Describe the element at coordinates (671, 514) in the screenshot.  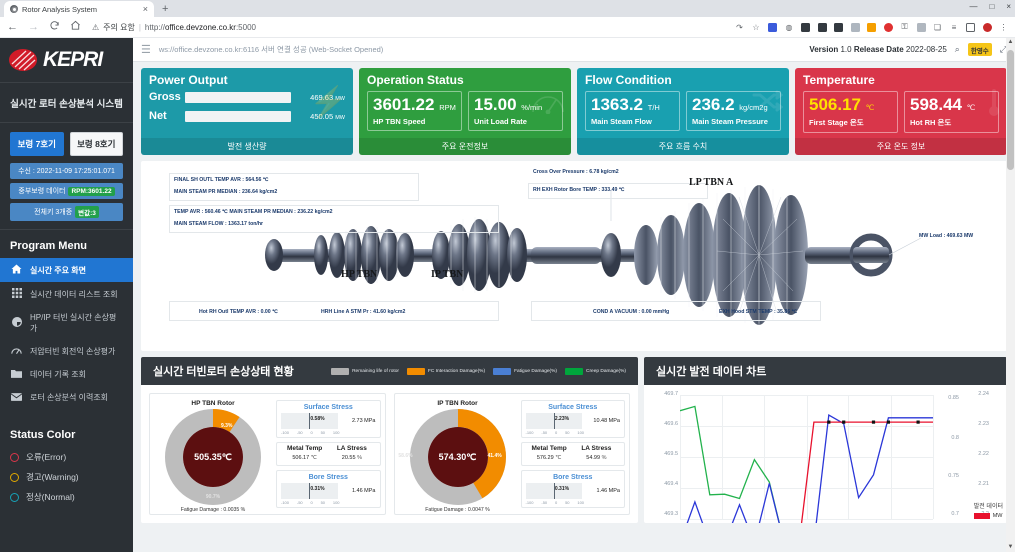
I see `y-tick-left: 469.3` at that location.